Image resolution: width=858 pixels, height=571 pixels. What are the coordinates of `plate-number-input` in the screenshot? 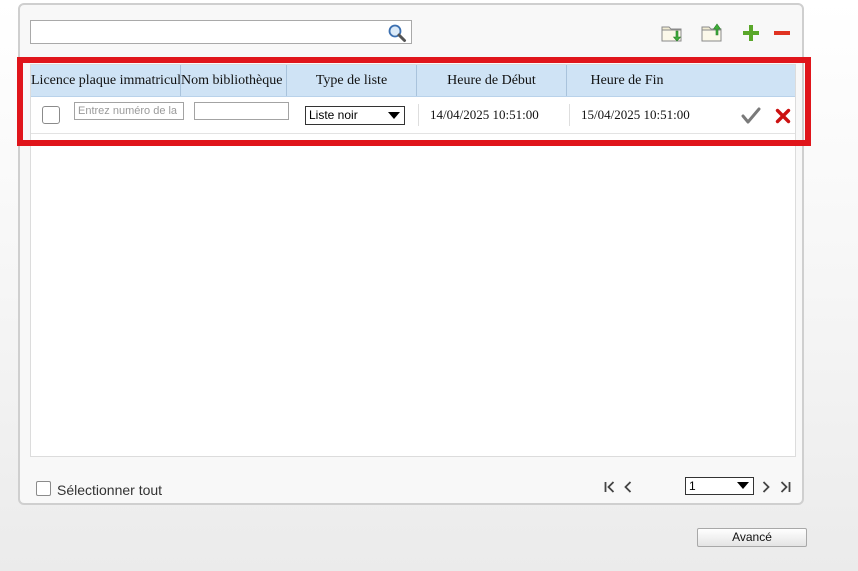 It's located at (129, 111).